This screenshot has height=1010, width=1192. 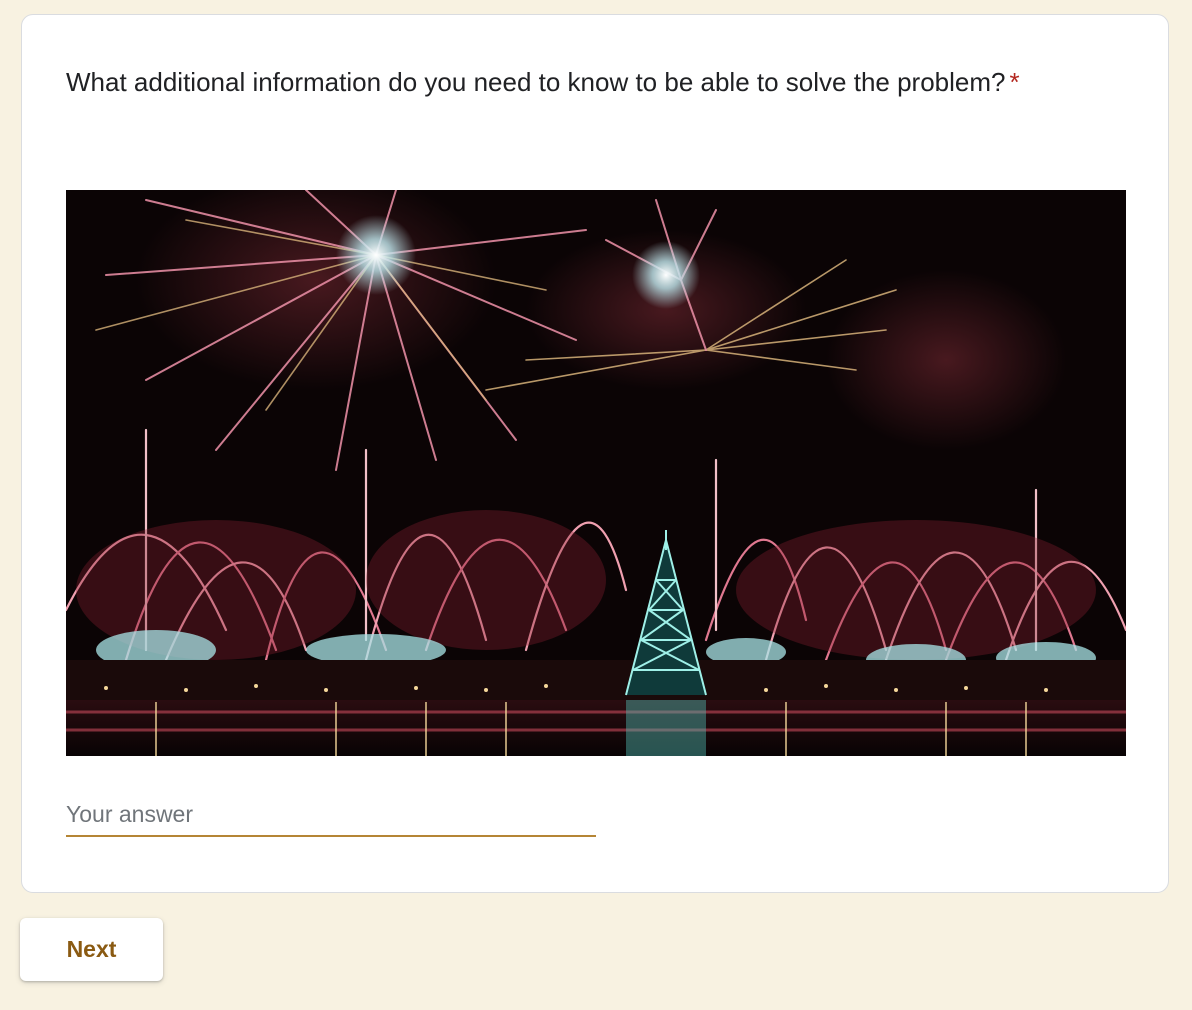 I want to click on answer-input, so click(x=331, y=815).